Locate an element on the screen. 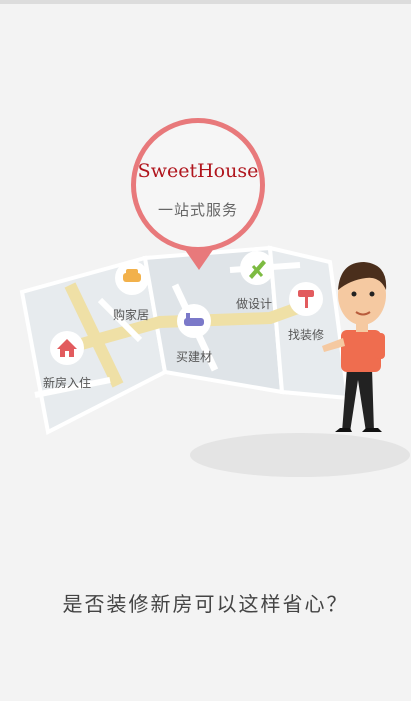 This screenshot has height=701, width=411. map-point-design: 做设计 is located at coordinates (254, 304).